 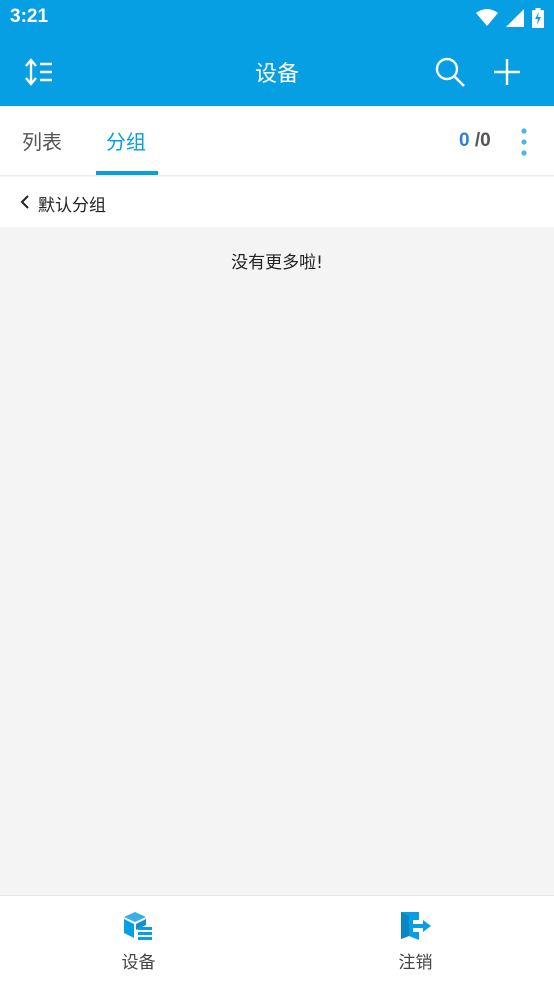 I want to click on tab-group: 分组, so click(x=126, y=140).